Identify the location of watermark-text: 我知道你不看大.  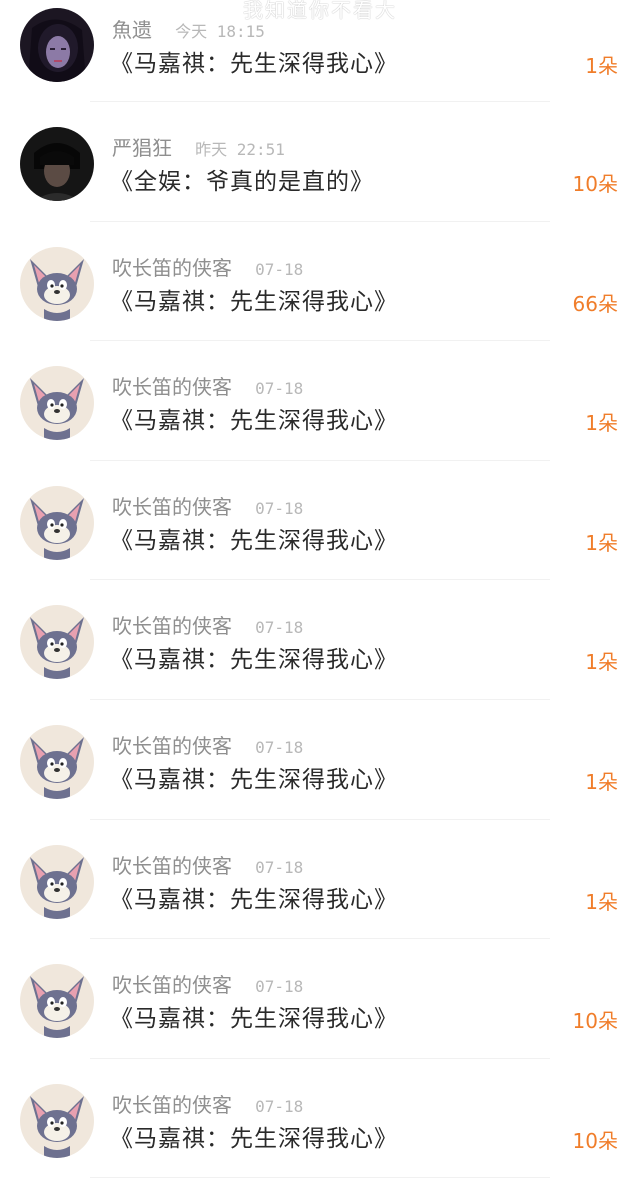
(320, 11).